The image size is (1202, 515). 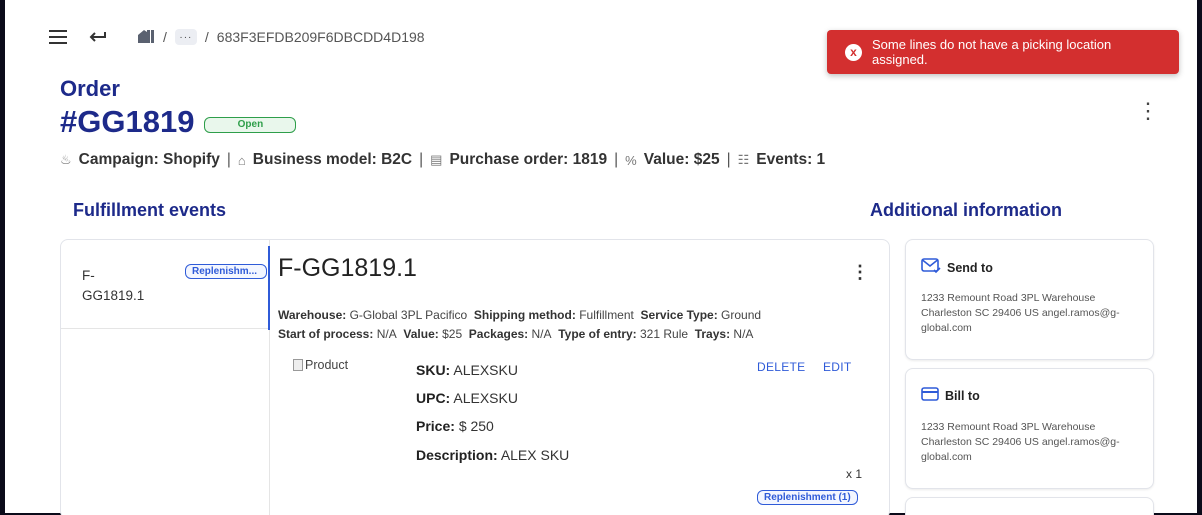 What do you see at coordinates (127, 121) in the screenshot?
I see `order-number: #GG1819` at bounding box center [127, 121].